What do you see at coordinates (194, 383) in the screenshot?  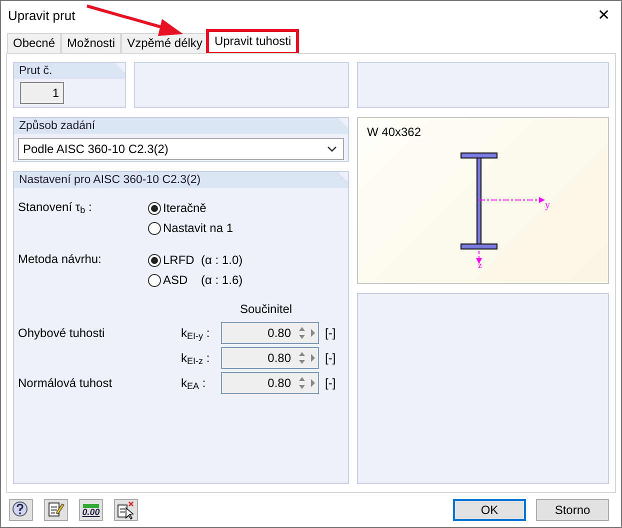 I see `factor-symbol: k$_{EA}$ :` at bounding box center [194, 383].